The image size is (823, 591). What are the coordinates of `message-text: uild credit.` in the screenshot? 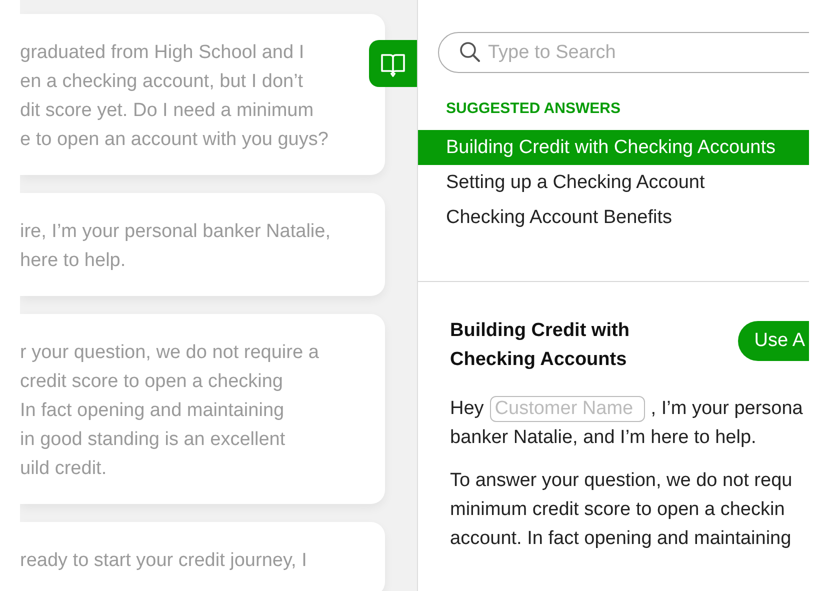 It's located at (64, 469).